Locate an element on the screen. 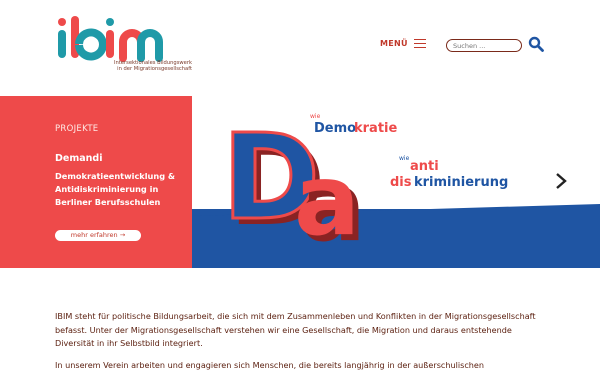 The width and height of the screenshot is (600, 375). hamburger-icon is located at coordinates (419, 44).